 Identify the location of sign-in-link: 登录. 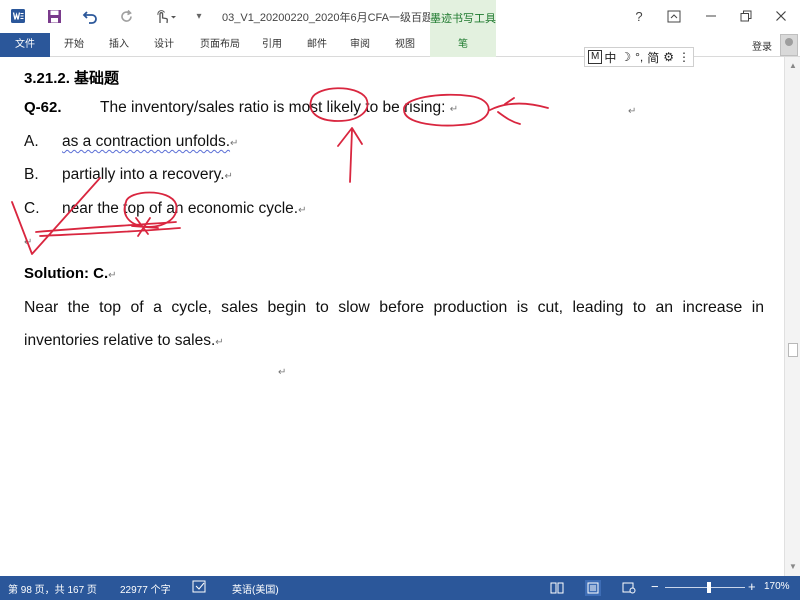
(762, 45).